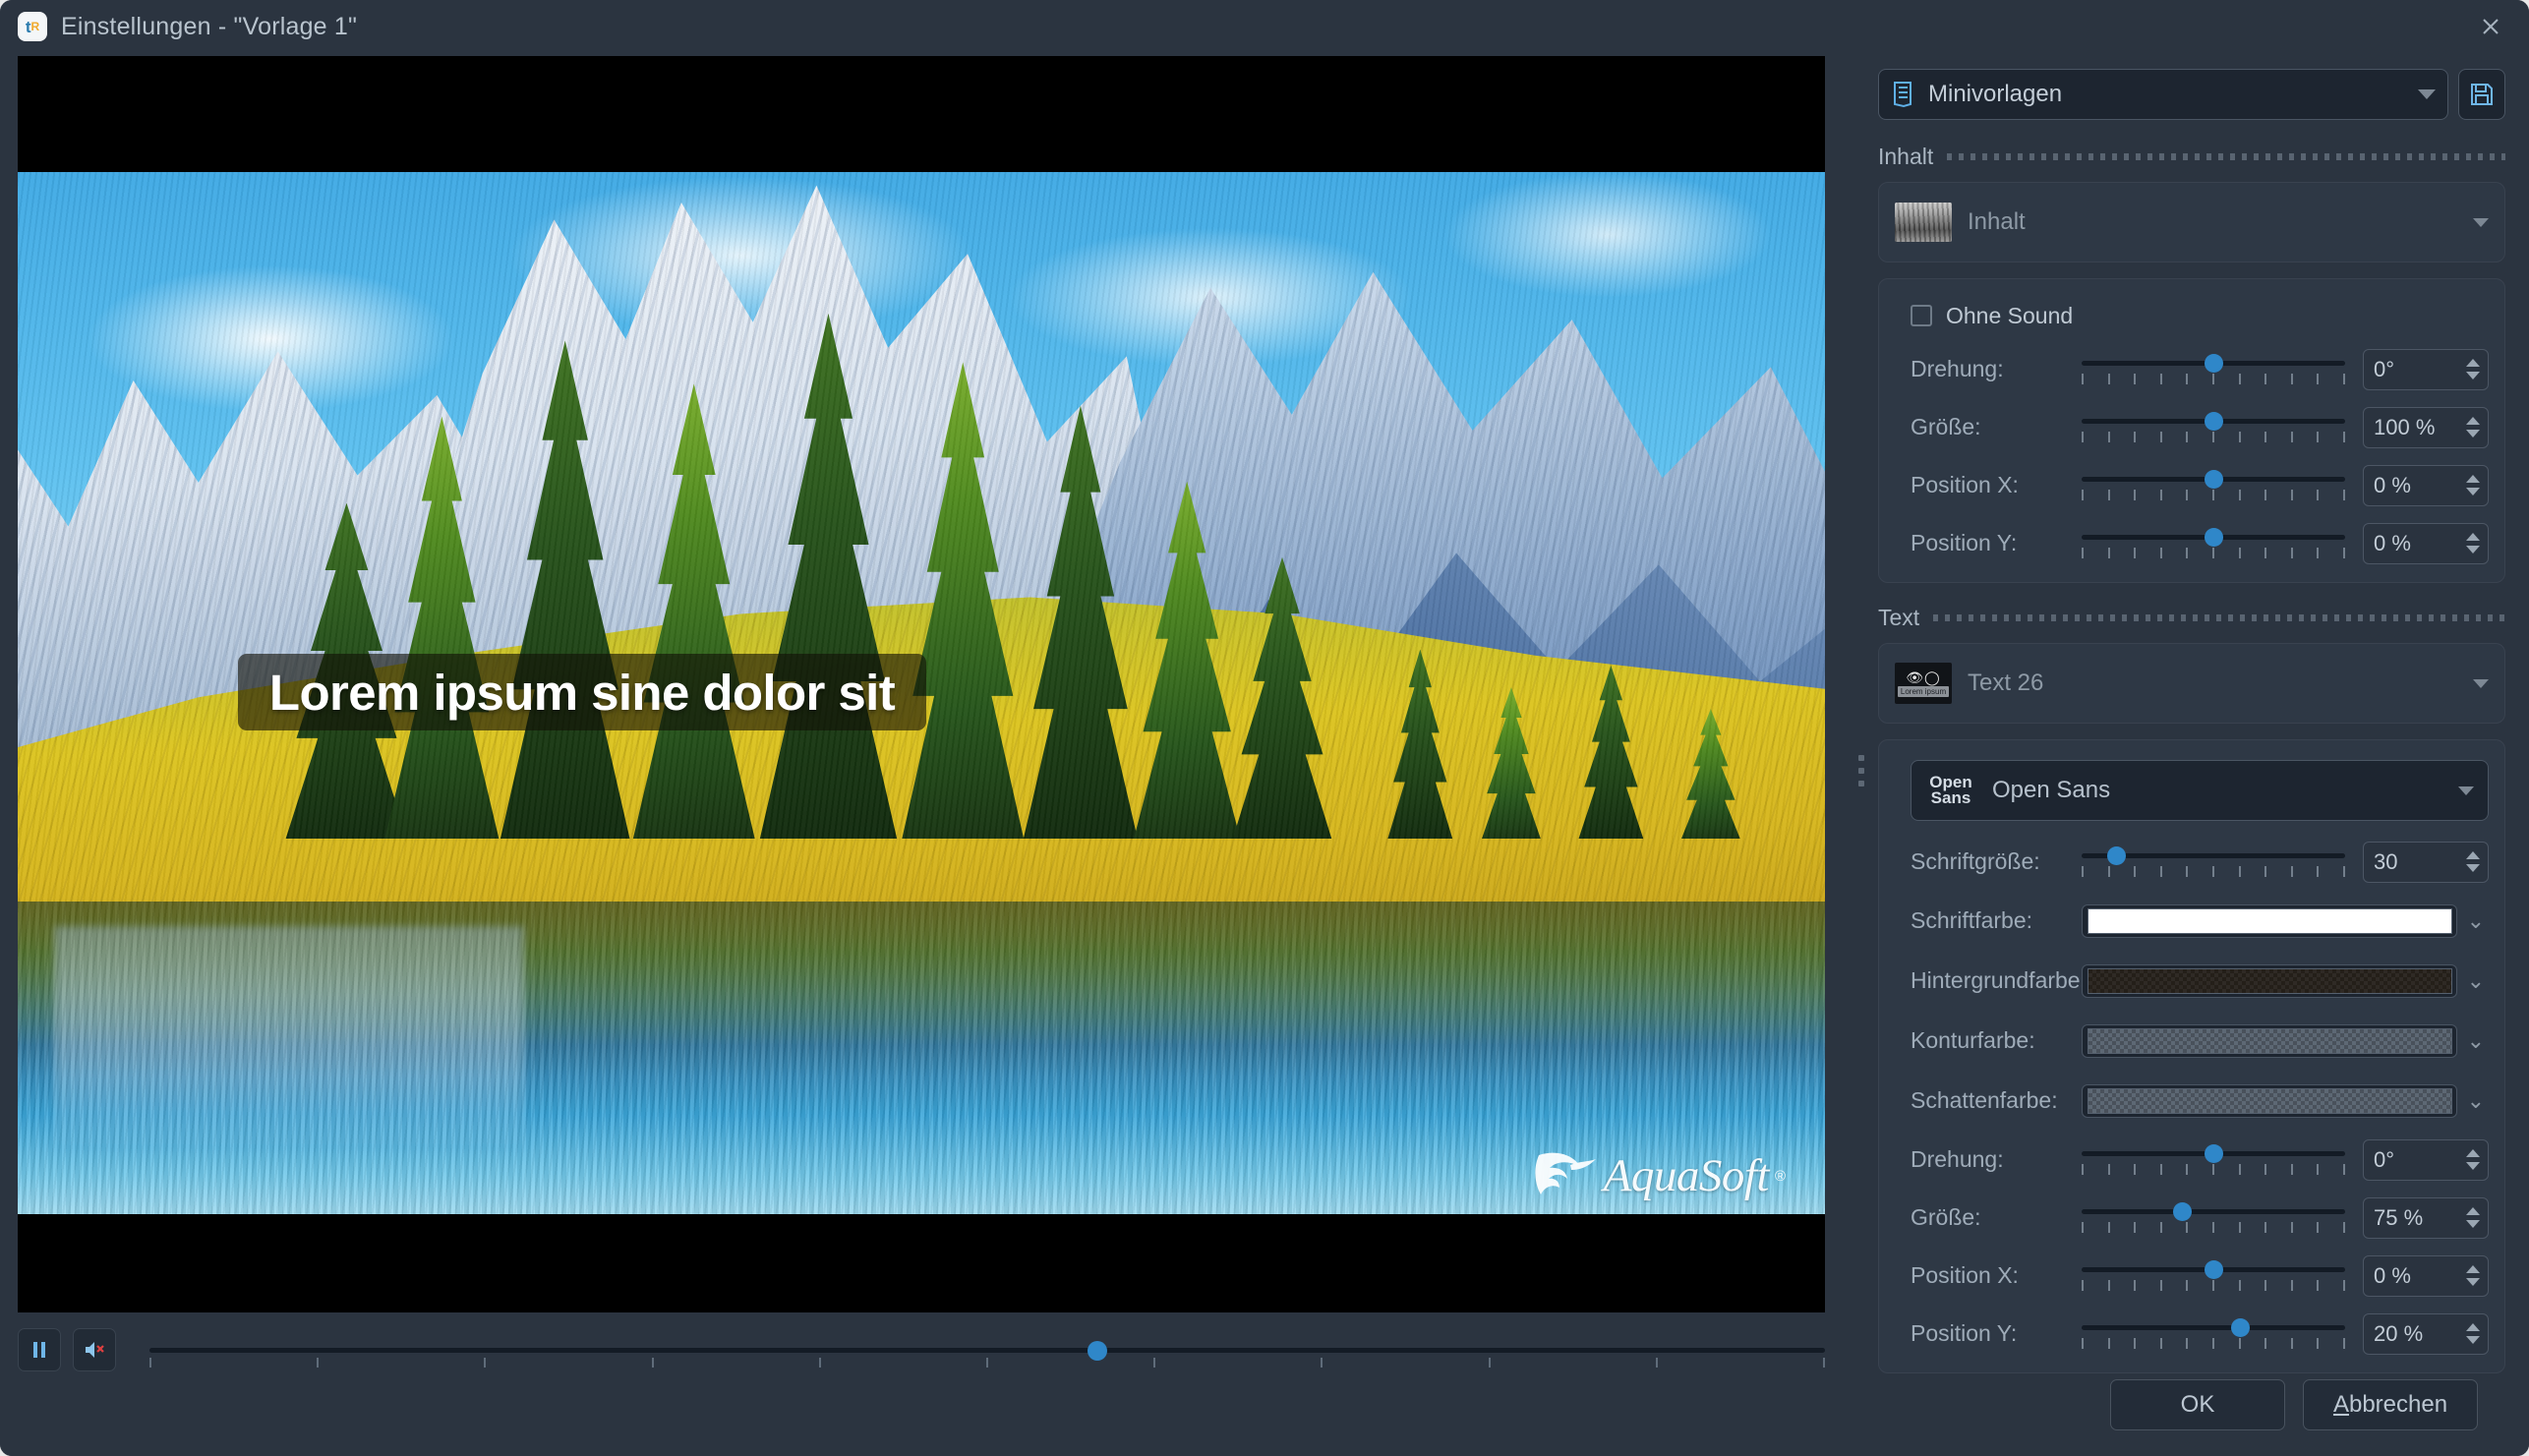  What do you see at coordinates (2200, 790) in the screenshot?
I see `font-dropdown: Open Sans Open Sans` at bounding box center [2200, 790].